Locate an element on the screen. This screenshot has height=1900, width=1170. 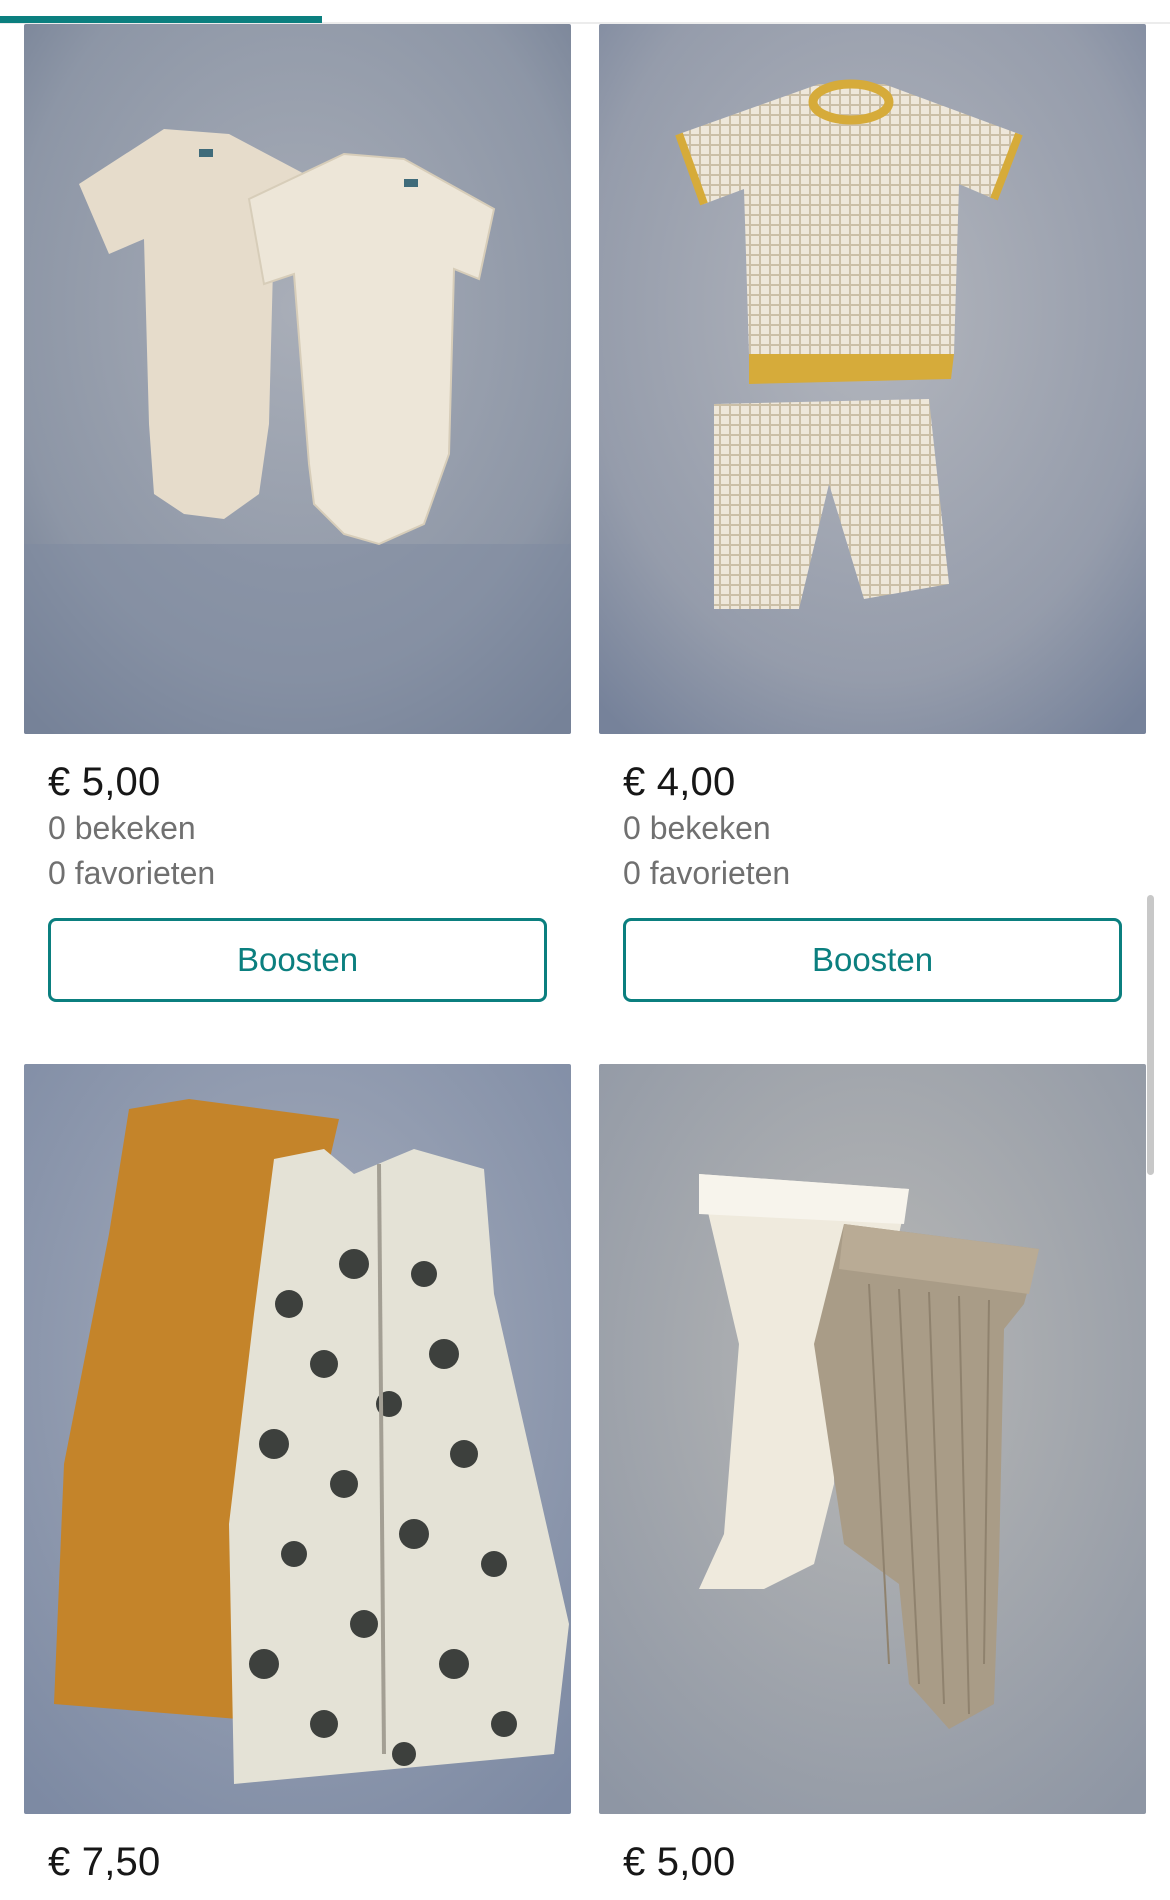
upload-progress-track is located at coordinates (585, 12).